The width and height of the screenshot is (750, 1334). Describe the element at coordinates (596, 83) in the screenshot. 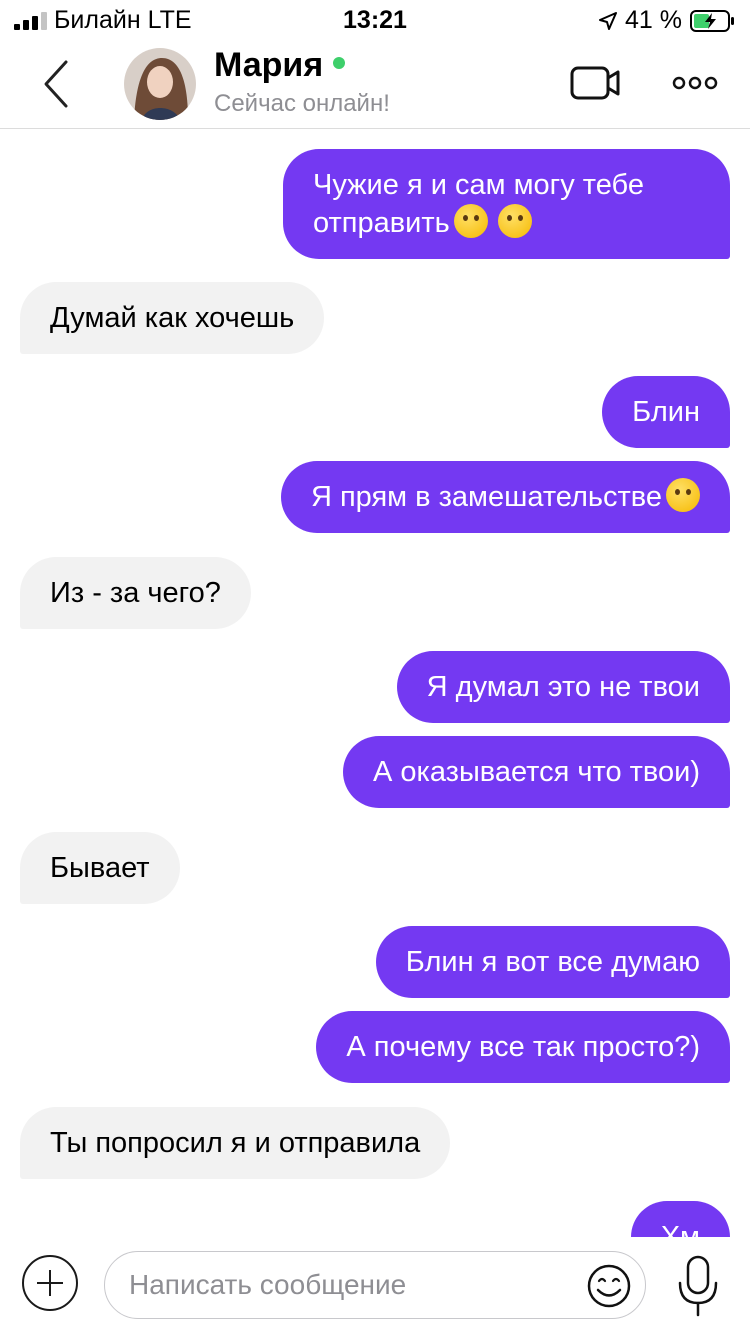

I see `video-call-icon` at that location.